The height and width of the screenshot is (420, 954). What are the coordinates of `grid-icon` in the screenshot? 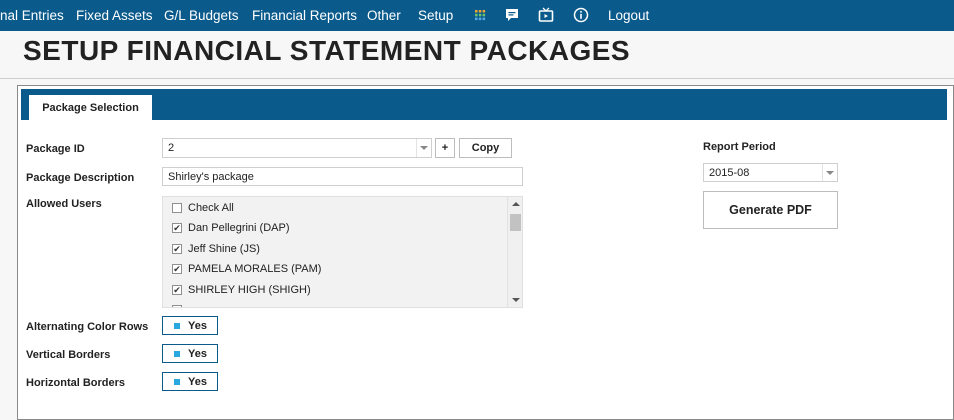 It's located at (480, 15).